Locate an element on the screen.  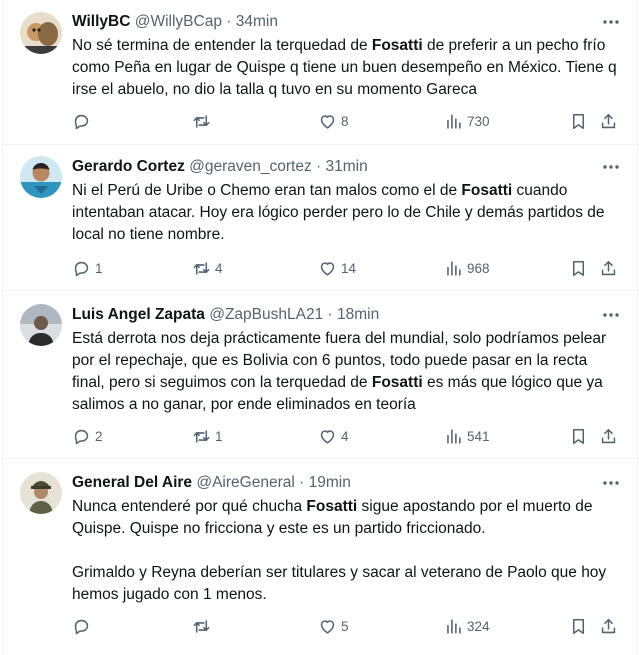
reply-button: 2 is located at coordinates (87, 436).